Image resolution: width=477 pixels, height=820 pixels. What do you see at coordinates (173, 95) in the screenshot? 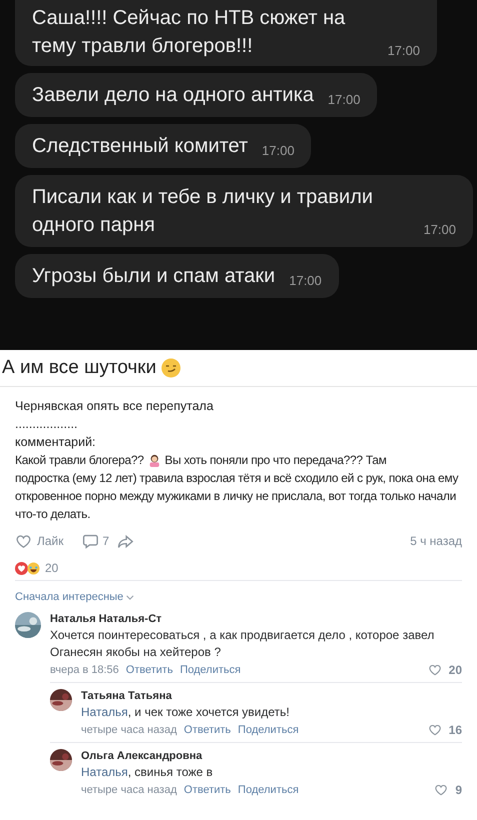
I see `message-text: Завели дело на одного антика` at bounding box center [173, 95].